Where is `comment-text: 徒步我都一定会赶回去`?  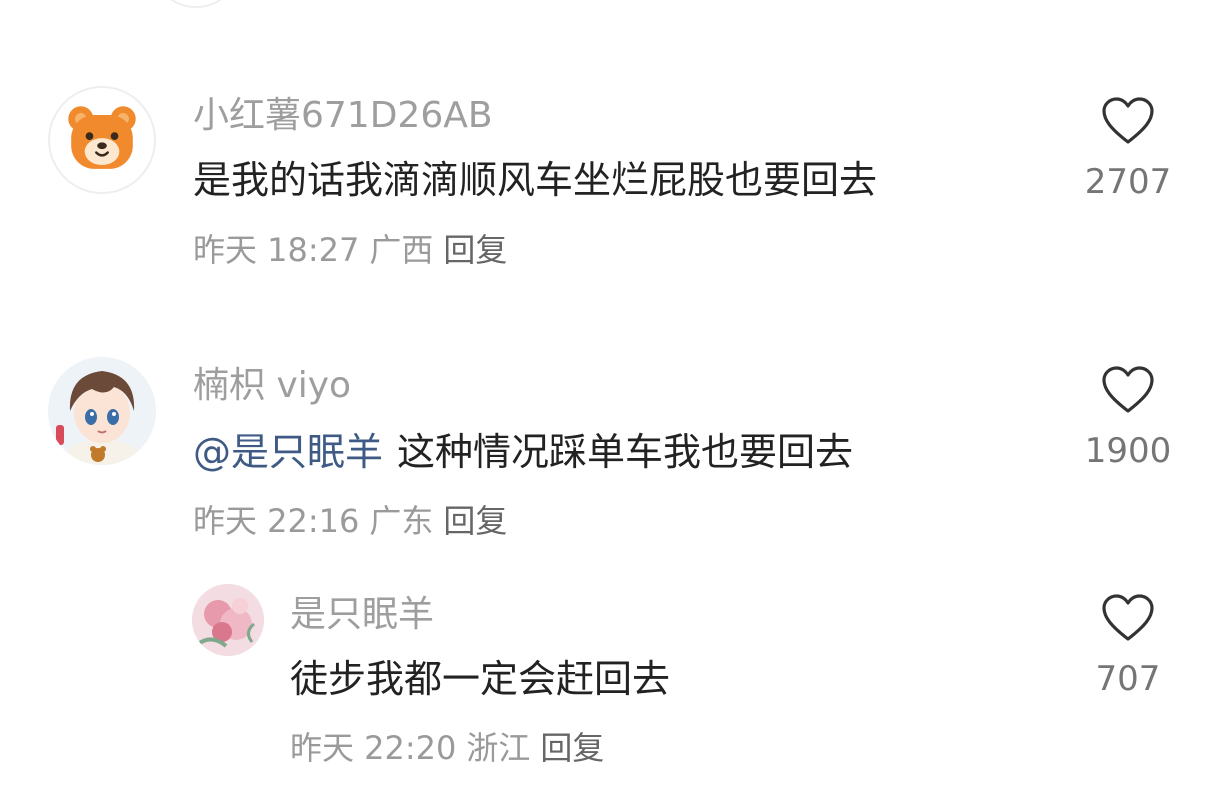
comment-text: 徒步我都一定会赶回去 is located at coordinates (480, 679).